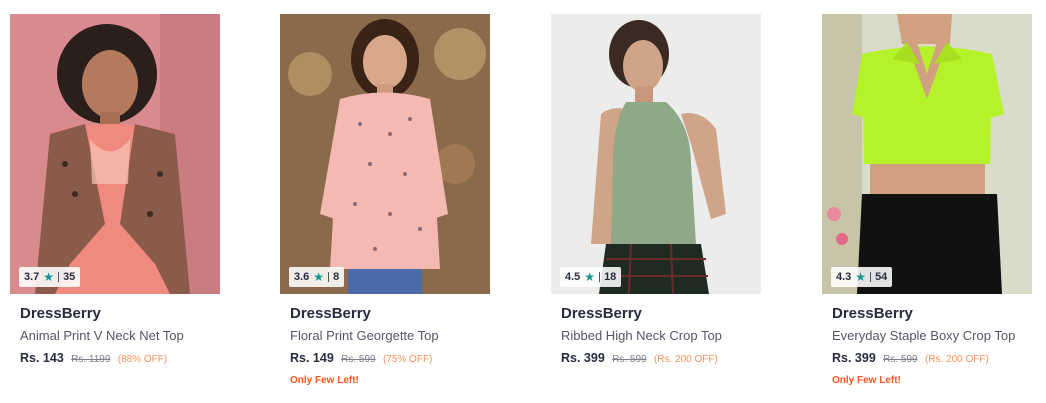 The width and height of the screenshot is (1046, 403). I want to click on product-name: Floral Print Georgette Top, so click(364, 335).